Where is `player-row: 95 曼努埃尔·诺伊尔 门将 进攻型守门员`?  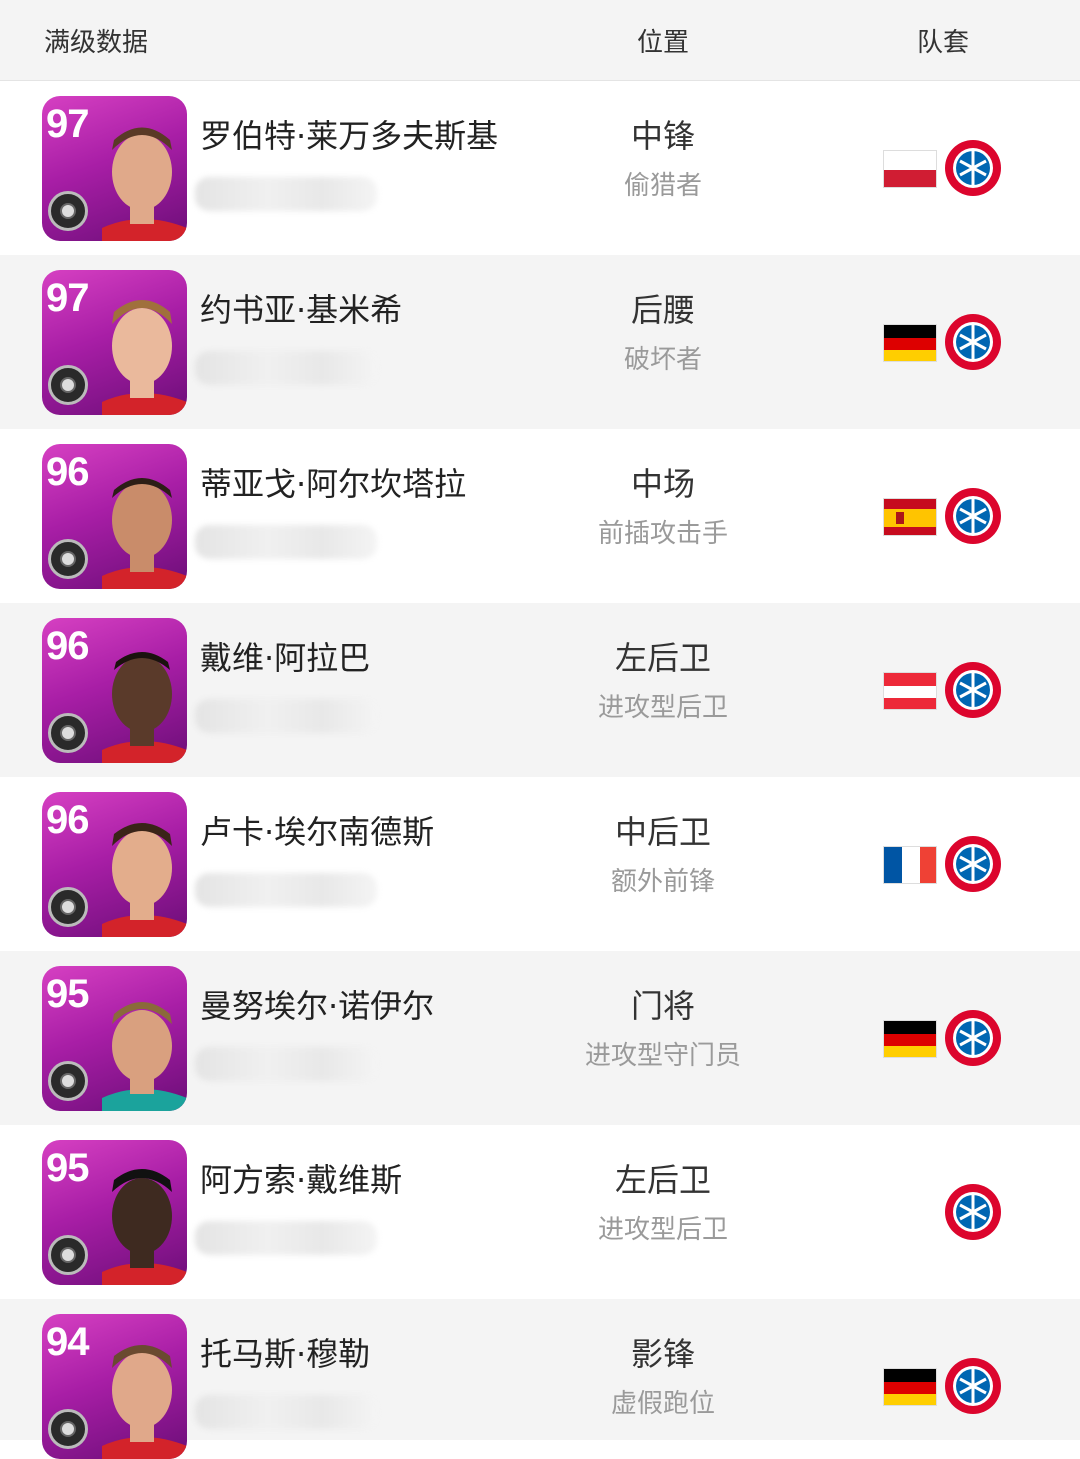
player-row: 95 曼努埃尔·诺伊尔 门将 进攻型守门员 is located at coordinates (540, 1038).